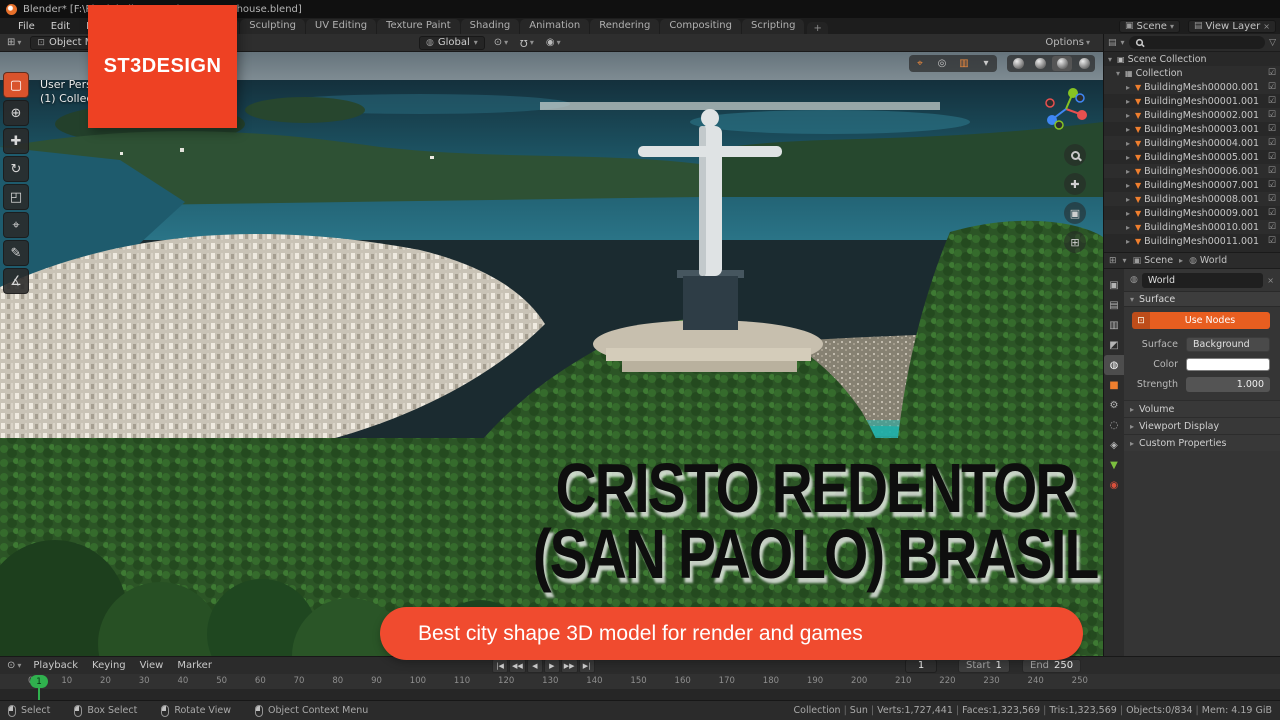  Describe the element at coordinates (60, 26) in the screenshot. I see `menu-item: Edit` at that location.